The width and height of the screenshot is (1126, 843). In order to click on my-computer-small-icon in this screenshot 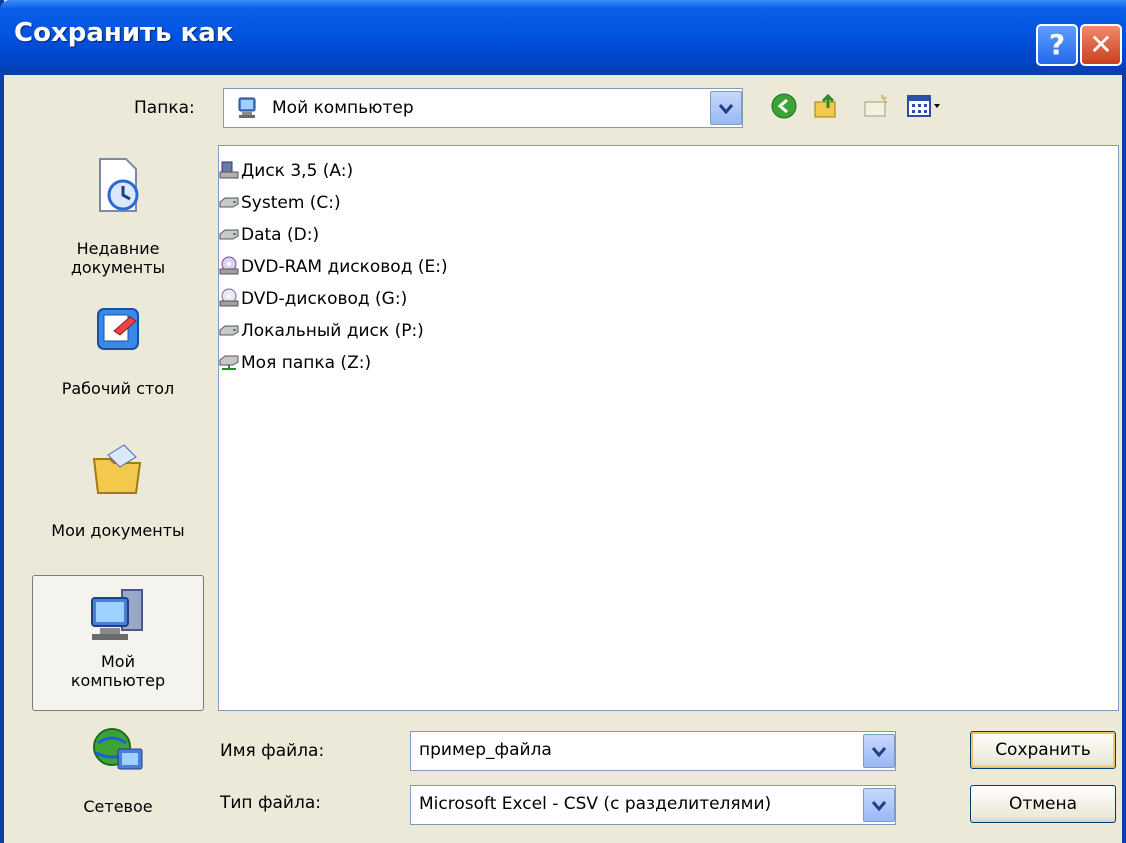, I will do `click(247, 110)`.